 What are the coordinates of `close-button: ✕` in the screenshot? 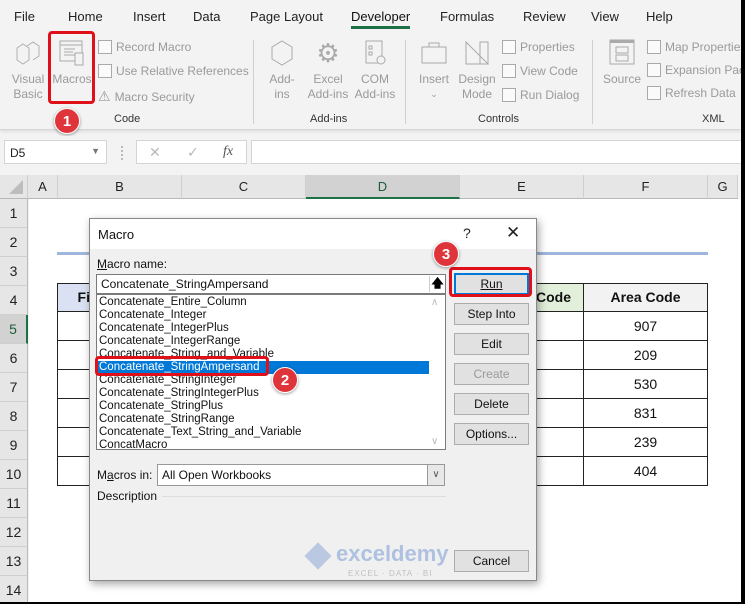 It's located at (513, 233).